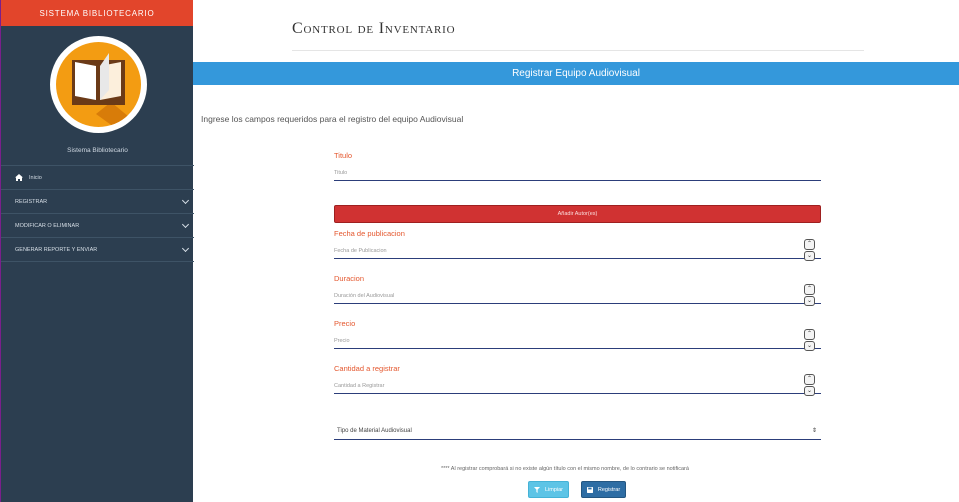 Image resolution: width=959 pixels, height=502 pixels. I want to click on duracion-spinner: ⌃ ⌄, so click(809, 295).